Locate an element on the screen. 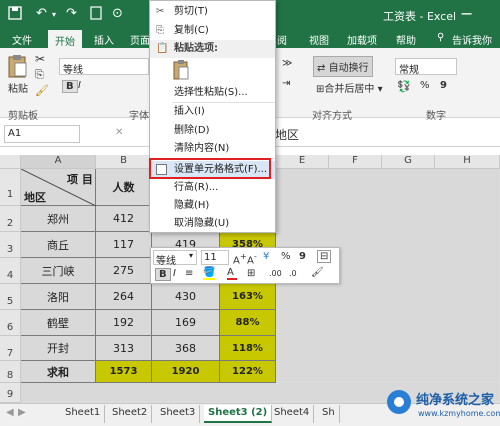 The height and width of the screenshot is (426, 500). cell-people: 275 is located at coordinates (124, 271).